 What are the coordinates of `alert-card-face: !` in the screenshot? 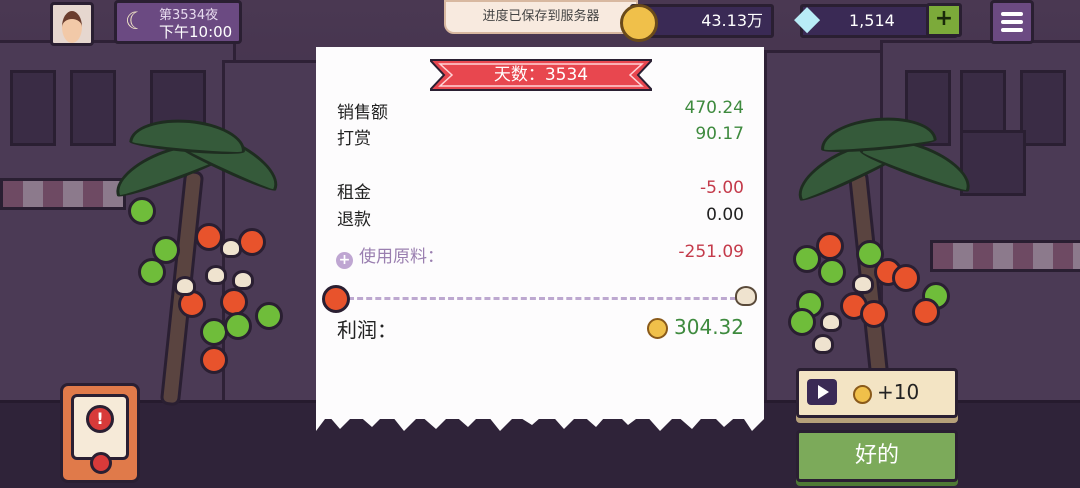 It's located at (100, 427).